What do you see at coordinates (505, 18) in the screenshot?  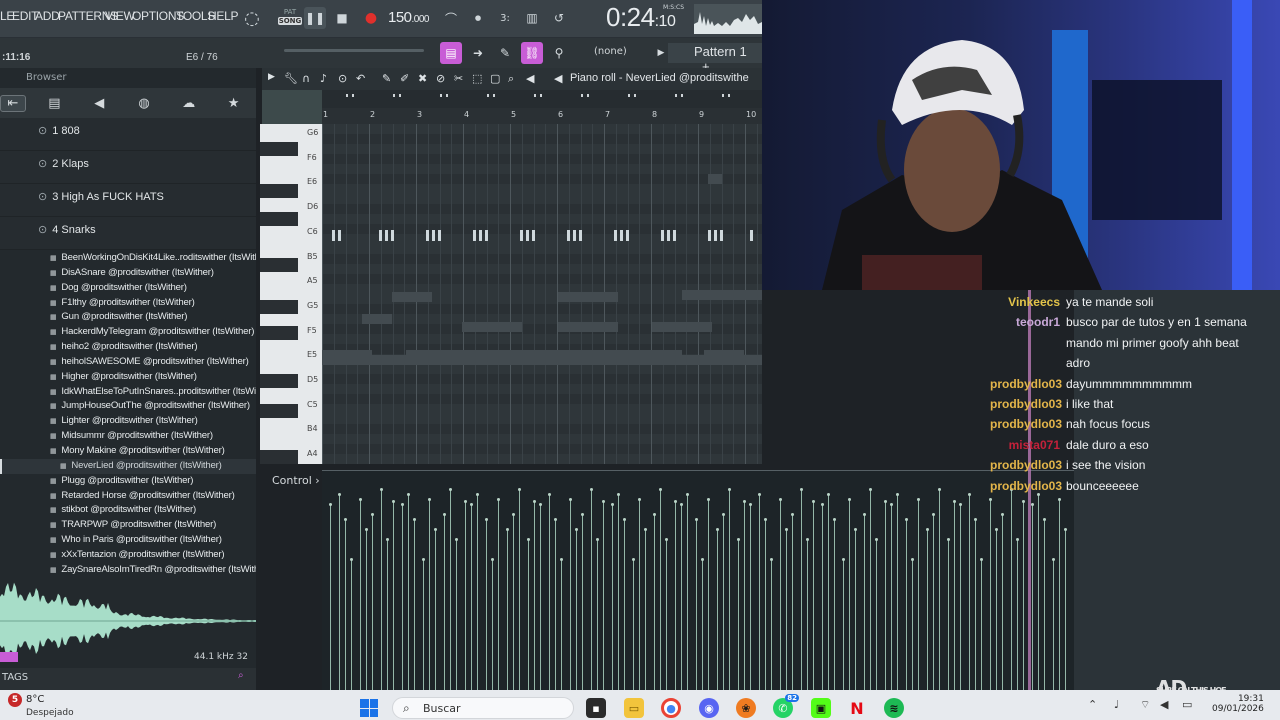 I see `countdown-icon: 3:` at bounding box center [505, 18].